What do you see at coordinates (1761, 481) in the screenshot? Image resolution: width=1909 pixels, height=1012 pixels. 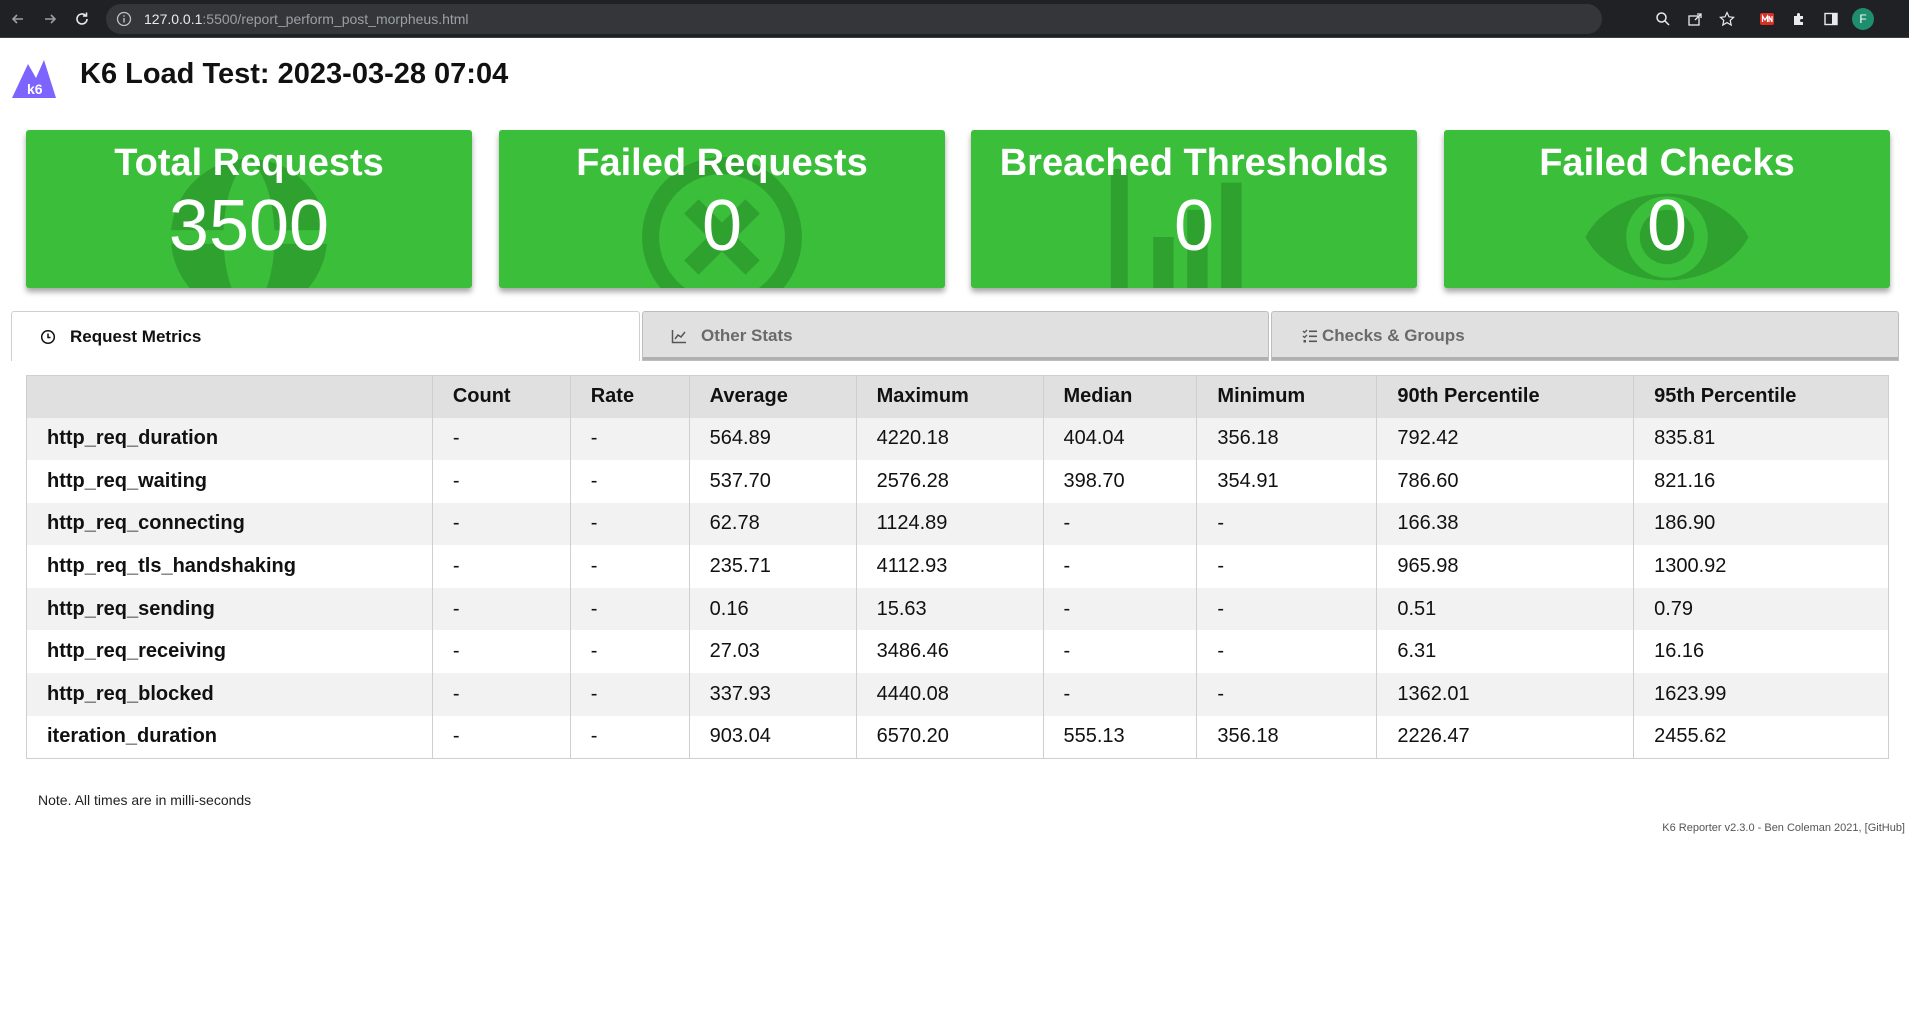 I see `table-cell: 821.16` at bounding box center [1761, 481].